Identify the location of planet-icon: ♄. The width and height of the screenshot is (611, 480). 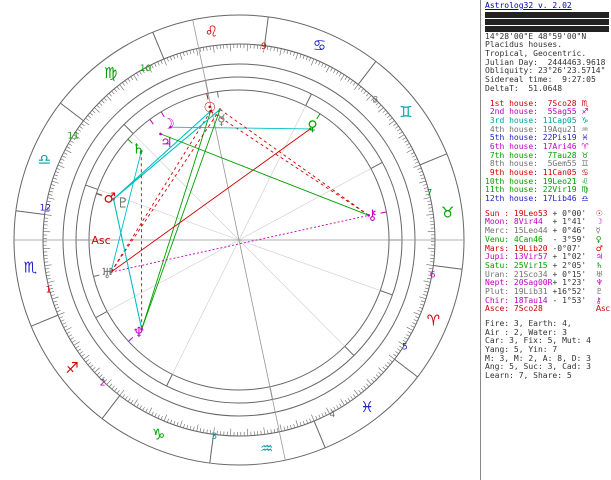
(138, 150).